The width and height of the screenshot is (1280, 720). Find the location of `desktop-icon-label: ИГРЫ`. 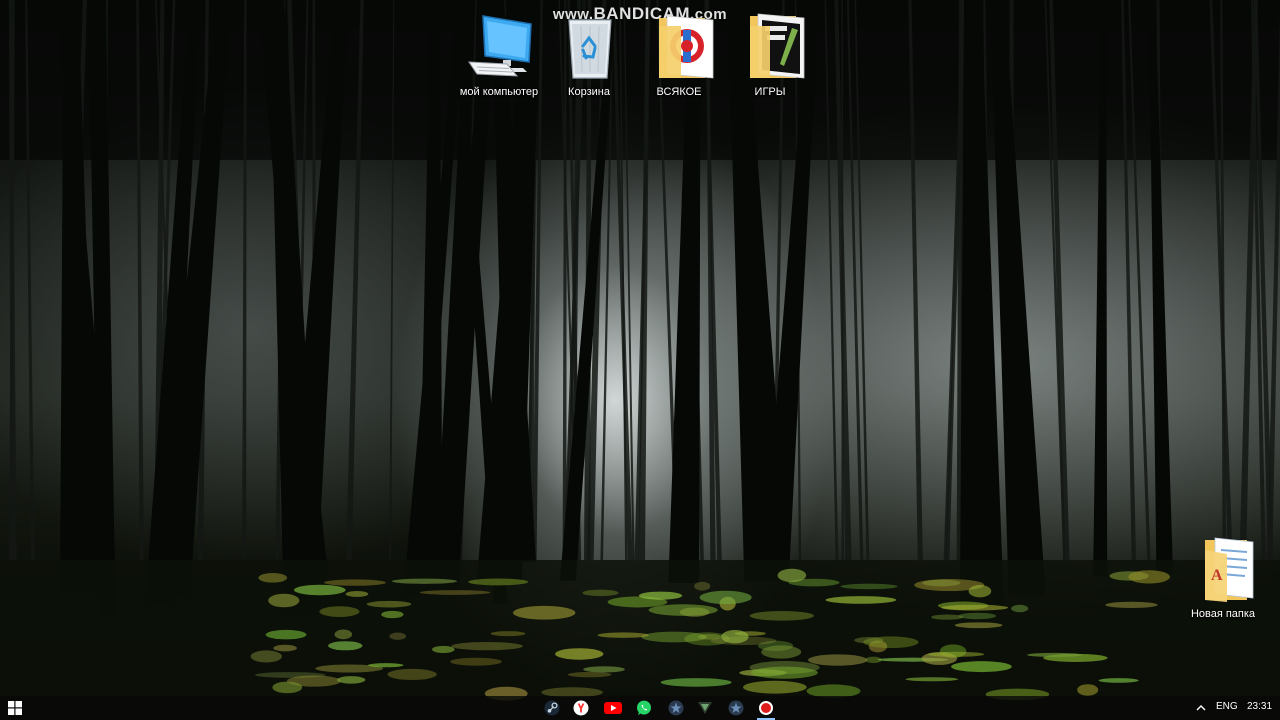

desktop-icon-label: ИГРЫ is located at coordinates (770, 92).